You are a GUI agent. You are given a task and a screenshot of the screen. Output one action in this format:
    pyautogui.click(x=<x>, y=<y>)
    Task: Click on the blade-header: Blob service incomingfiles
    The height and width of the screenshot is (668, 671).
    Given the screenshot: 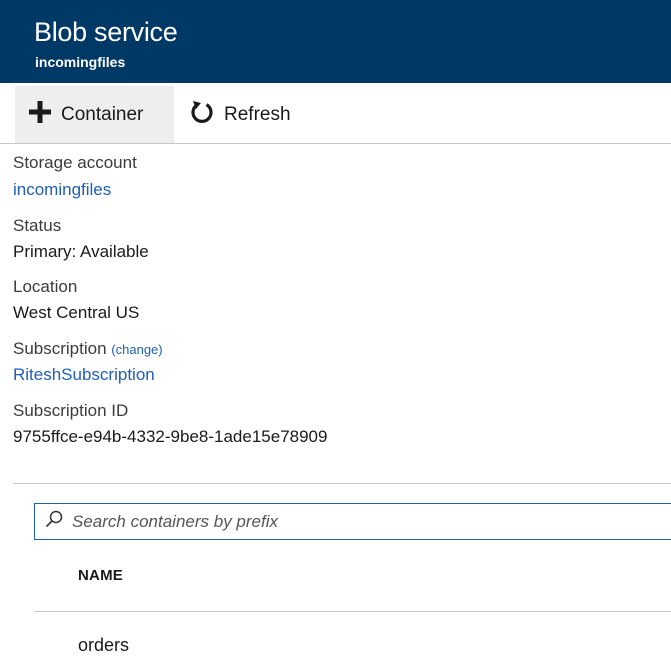 What is the action you would take?
    pyautogui.click(x=335, y=41)
    